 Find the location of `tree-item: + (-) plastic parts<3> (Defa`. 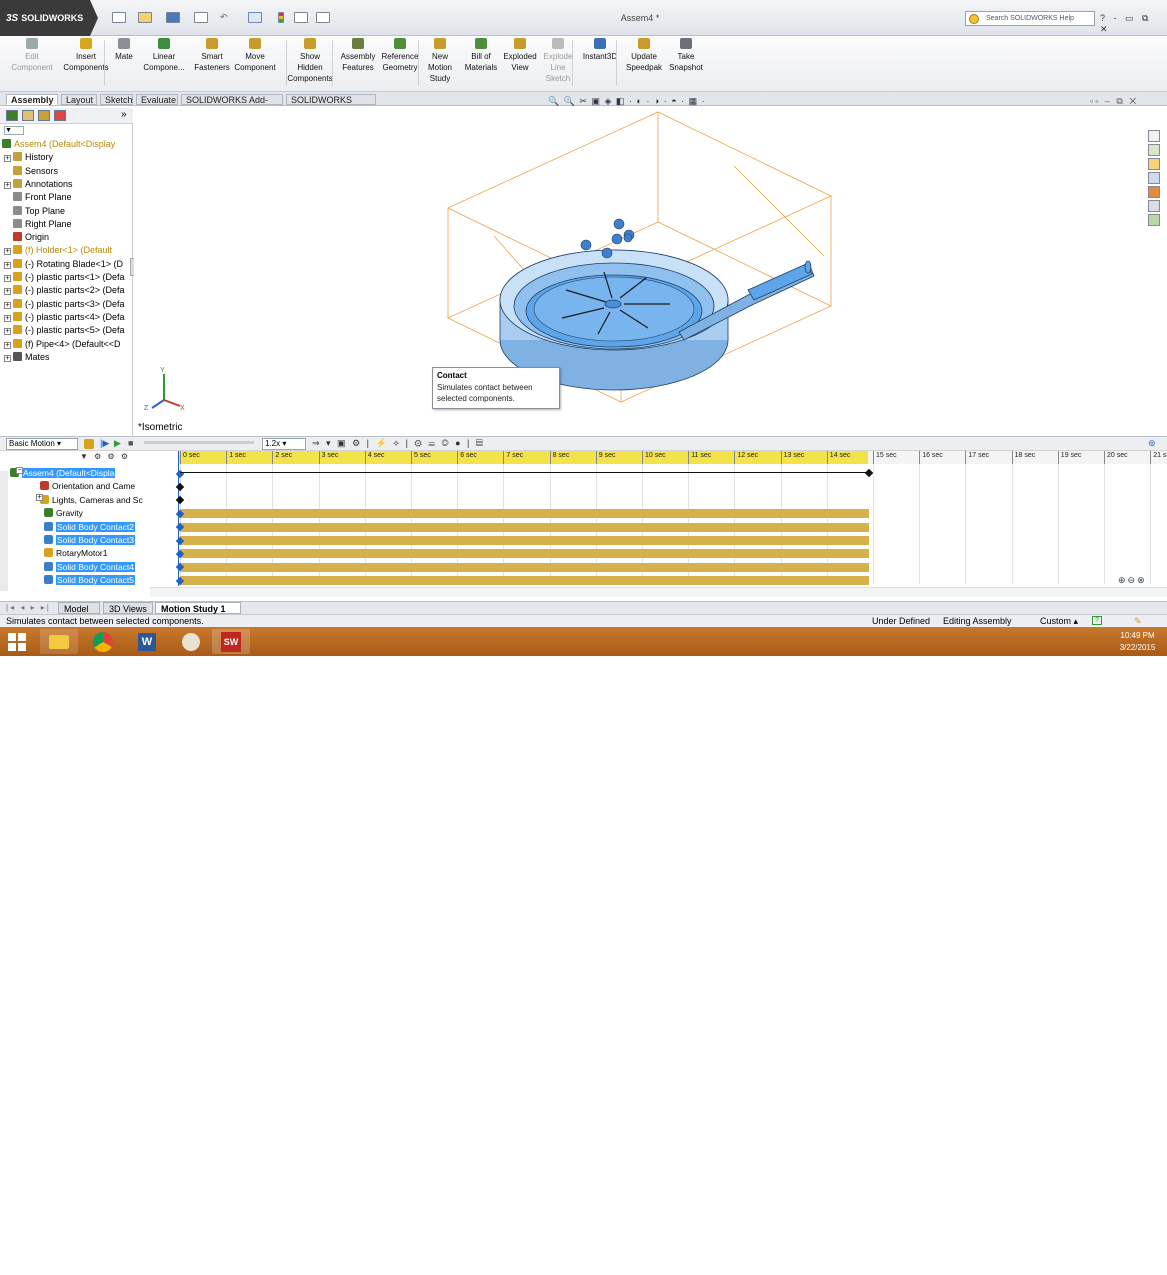

tree-item: + (-) plastic parts<3> (Defa is located at coordinates (69, 304).